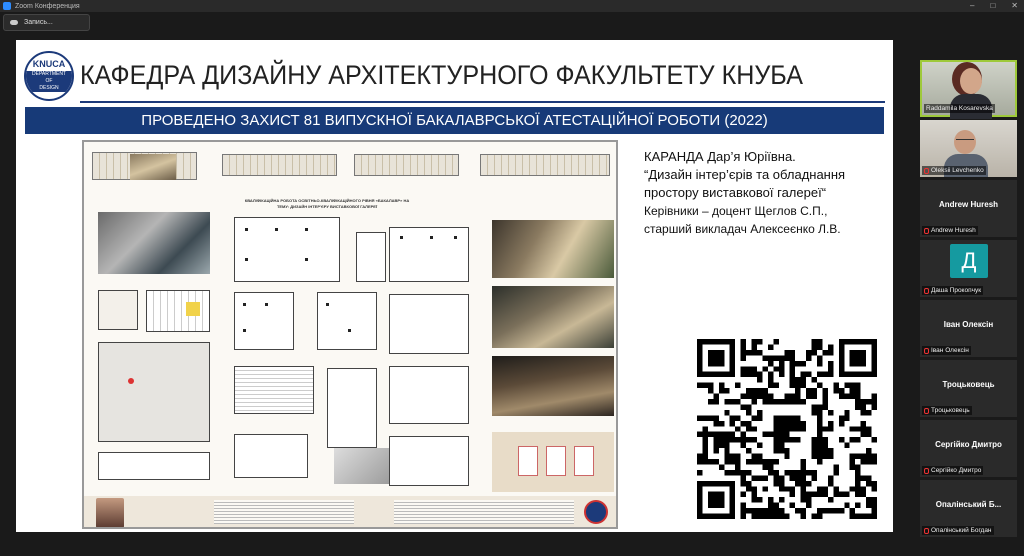 The image size is (1024, 556). I want to click on thesis-topic-line-1: “Дизайн інтер’єрів та обладнання, so click(745, 174).